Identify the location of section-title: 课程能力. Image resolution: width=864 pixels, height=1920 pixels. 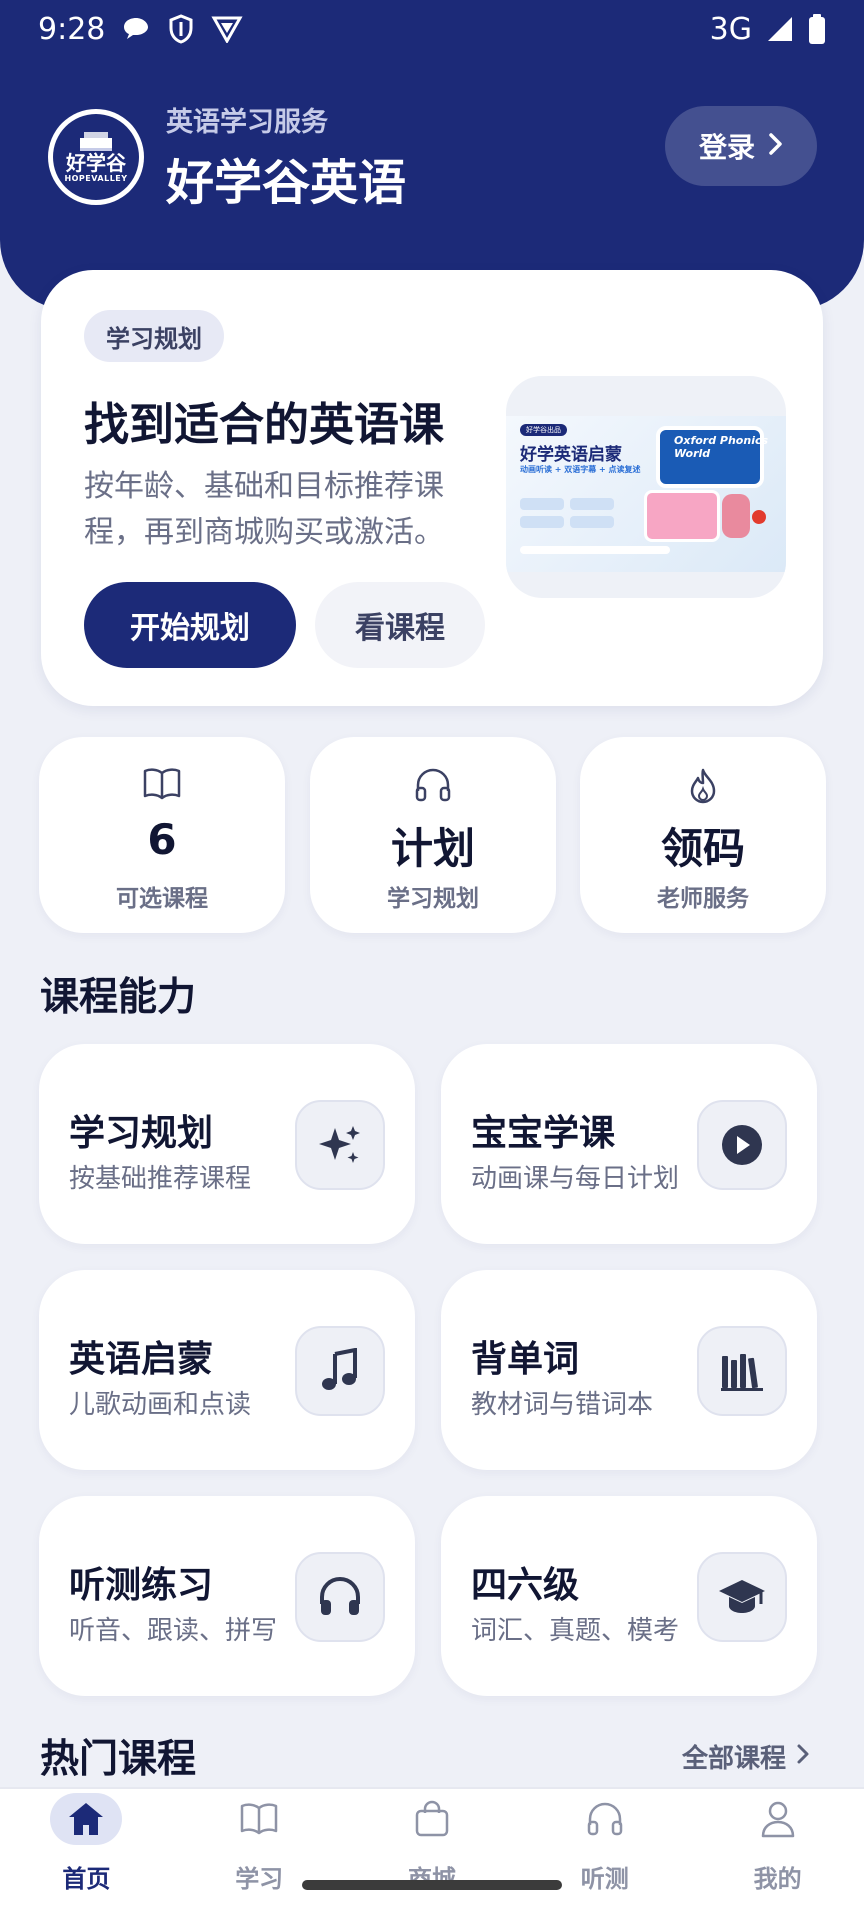
(118, 997).